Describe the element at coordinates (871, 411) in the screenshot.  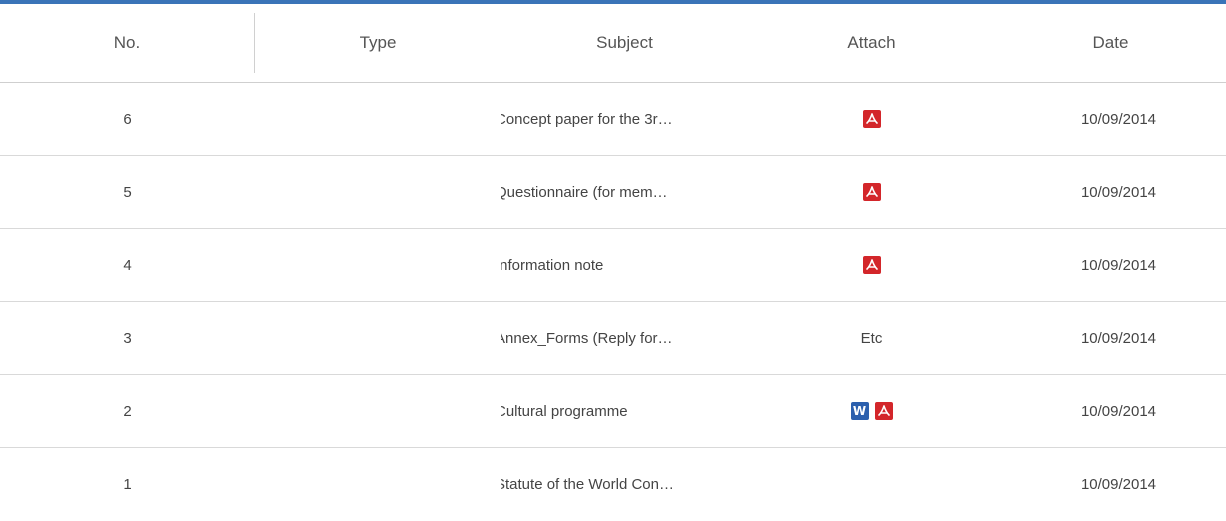
I see `row-attach: W` at that location.